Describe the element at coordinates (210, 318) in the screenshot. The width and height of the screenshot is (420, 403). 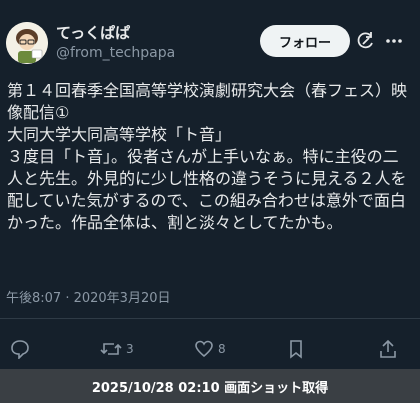
I see `divider` at that location.